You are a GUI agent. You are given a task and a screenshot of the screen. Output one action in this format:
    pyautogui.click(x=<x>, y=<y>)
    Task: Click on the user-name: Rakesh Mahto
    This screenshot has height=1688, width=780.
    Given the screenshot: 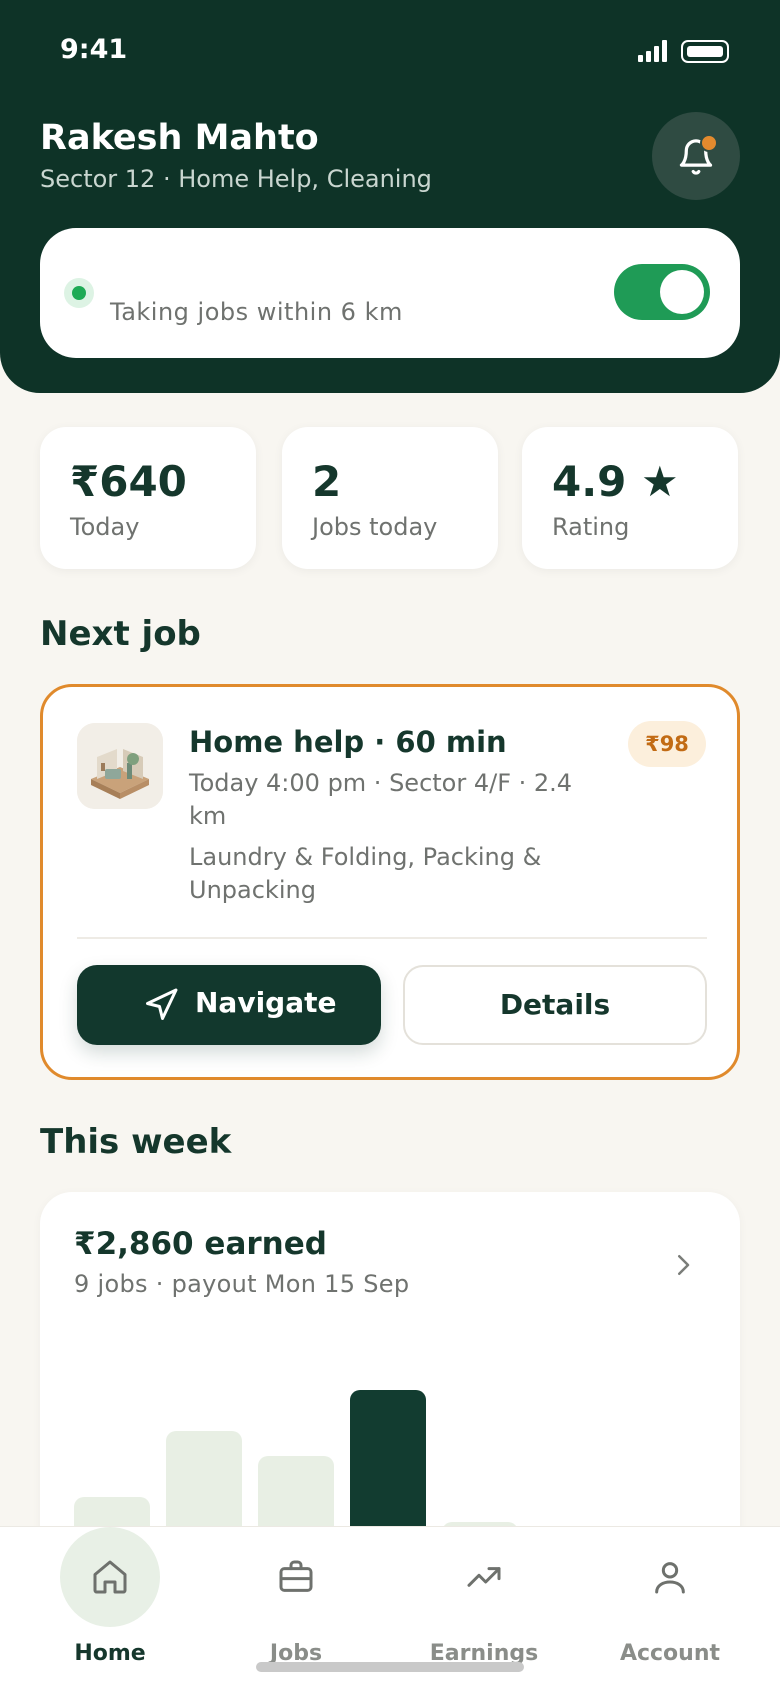 What is the action you would take?
    pyautogui.click(x=179, y=138)
    